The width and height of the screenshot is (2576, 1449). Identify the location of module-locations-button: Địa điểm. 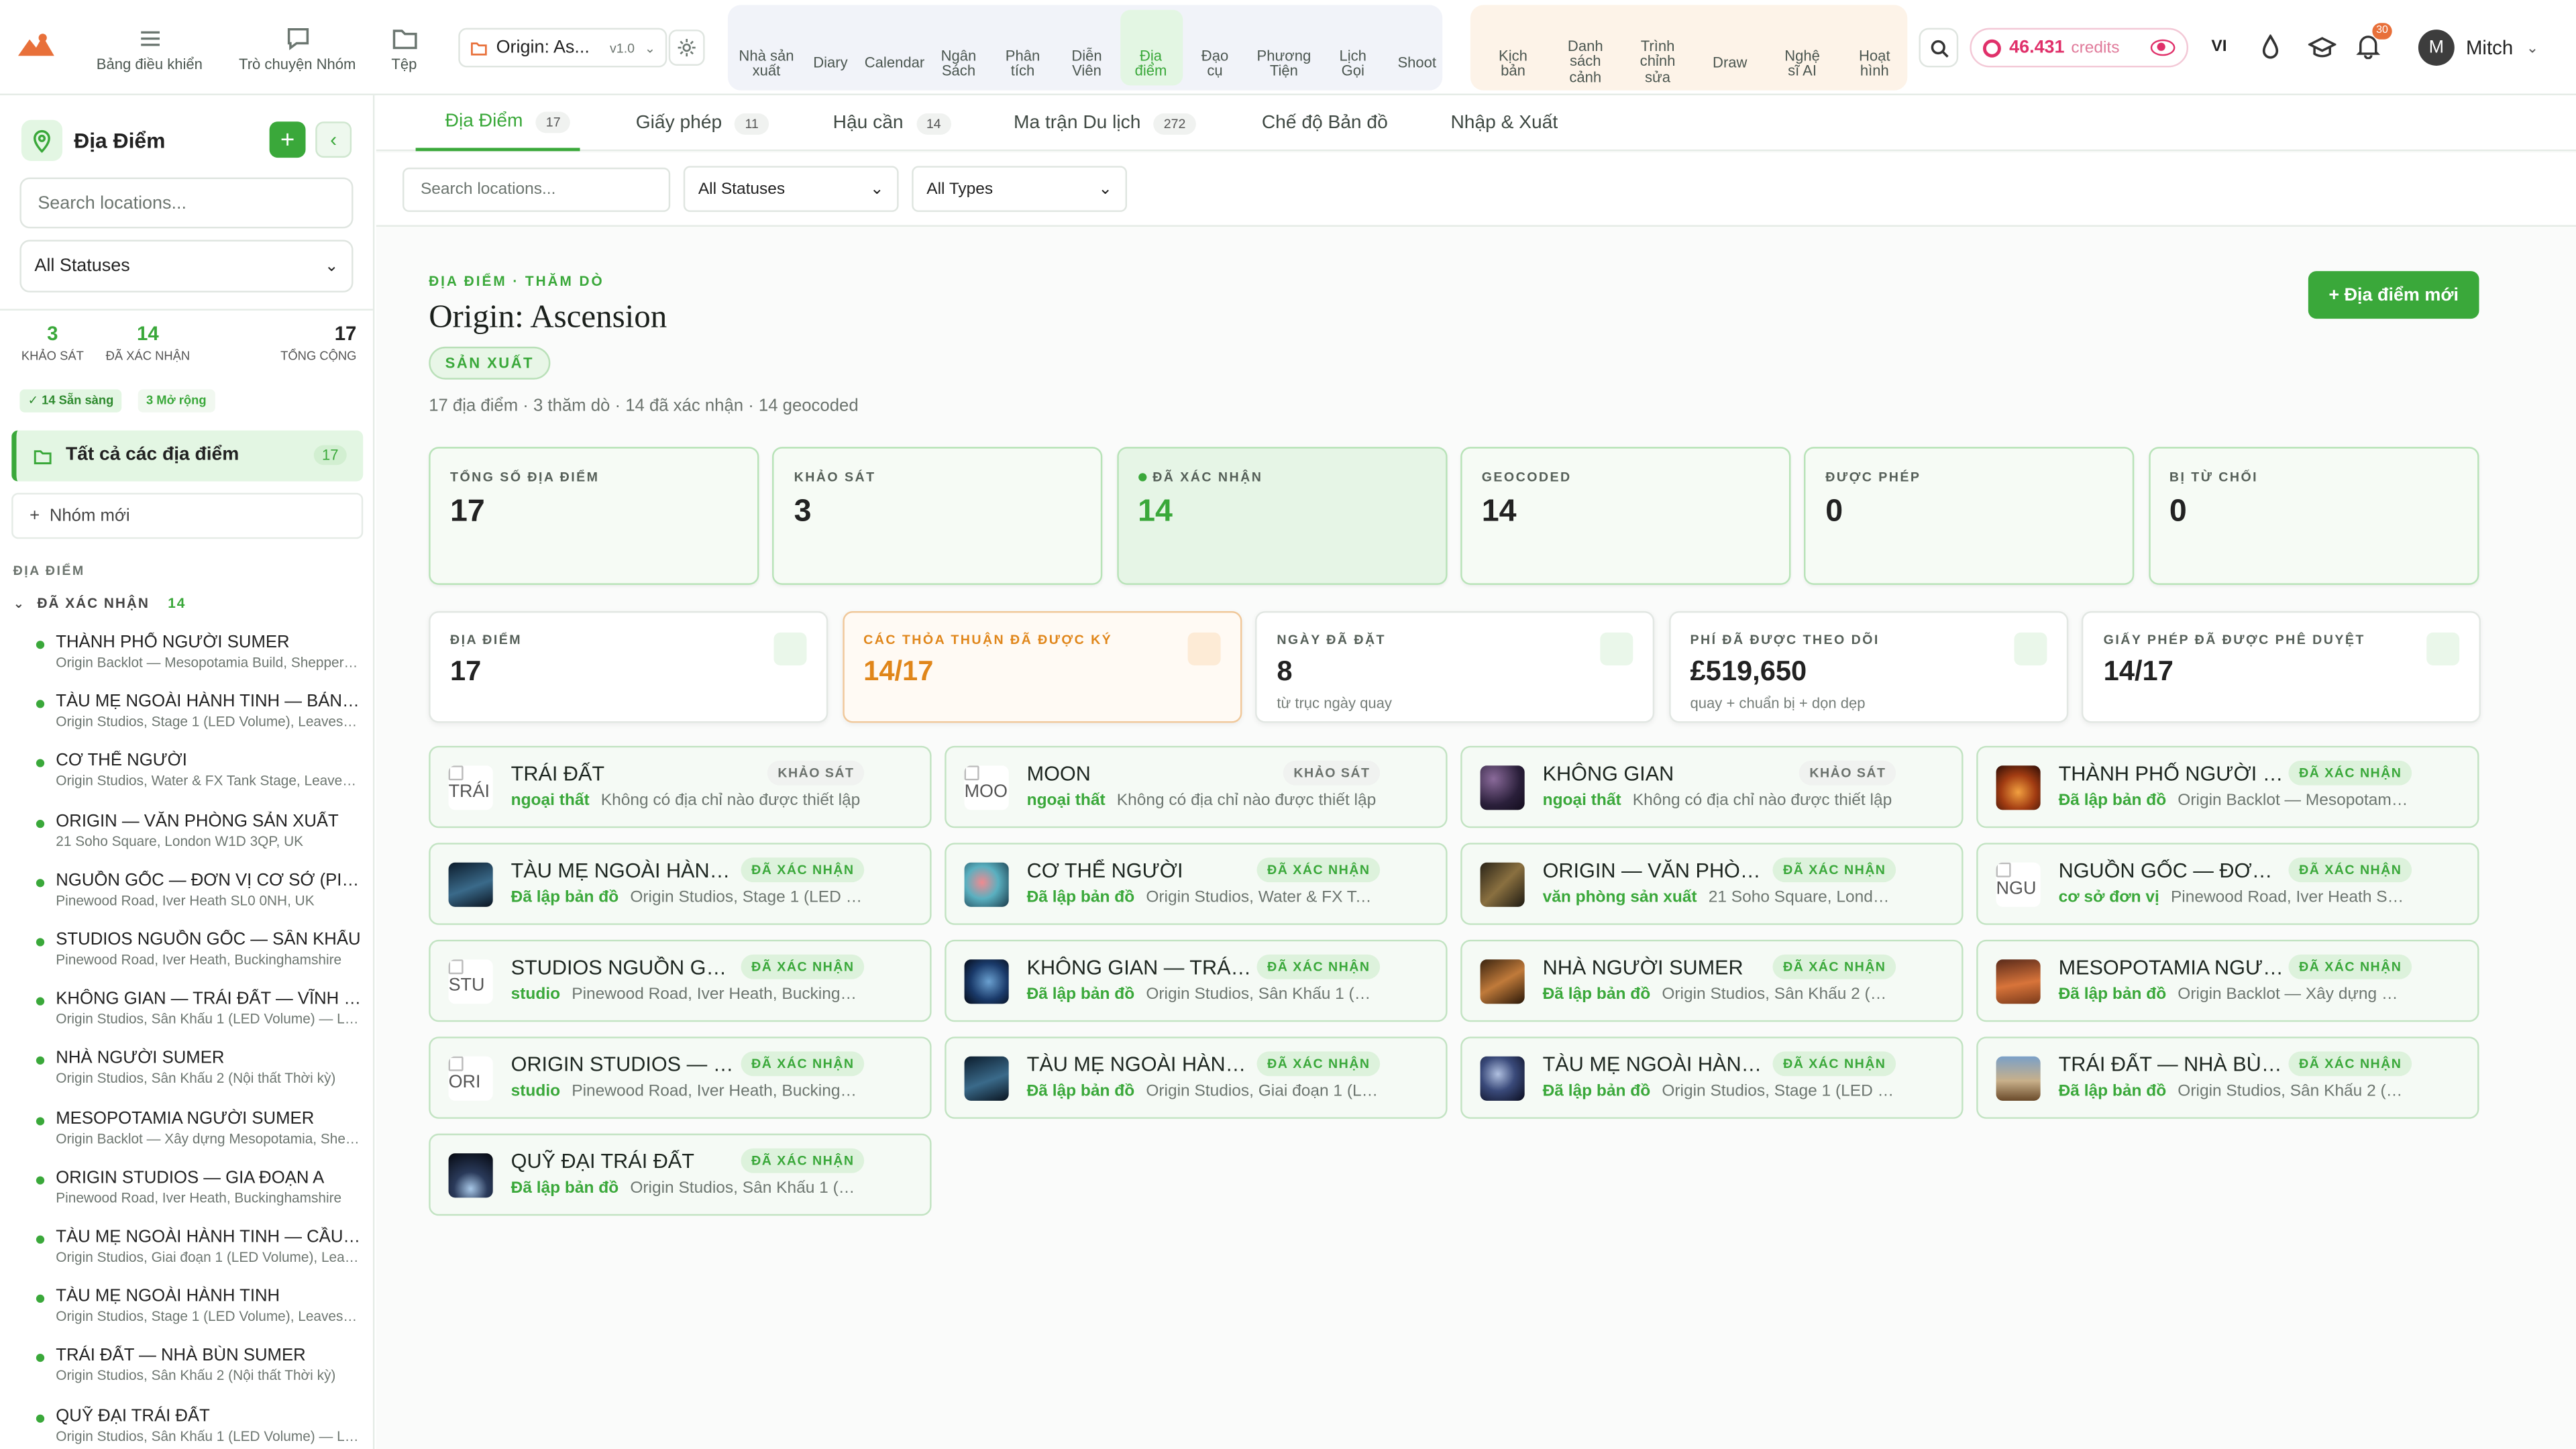
(1151, 47).